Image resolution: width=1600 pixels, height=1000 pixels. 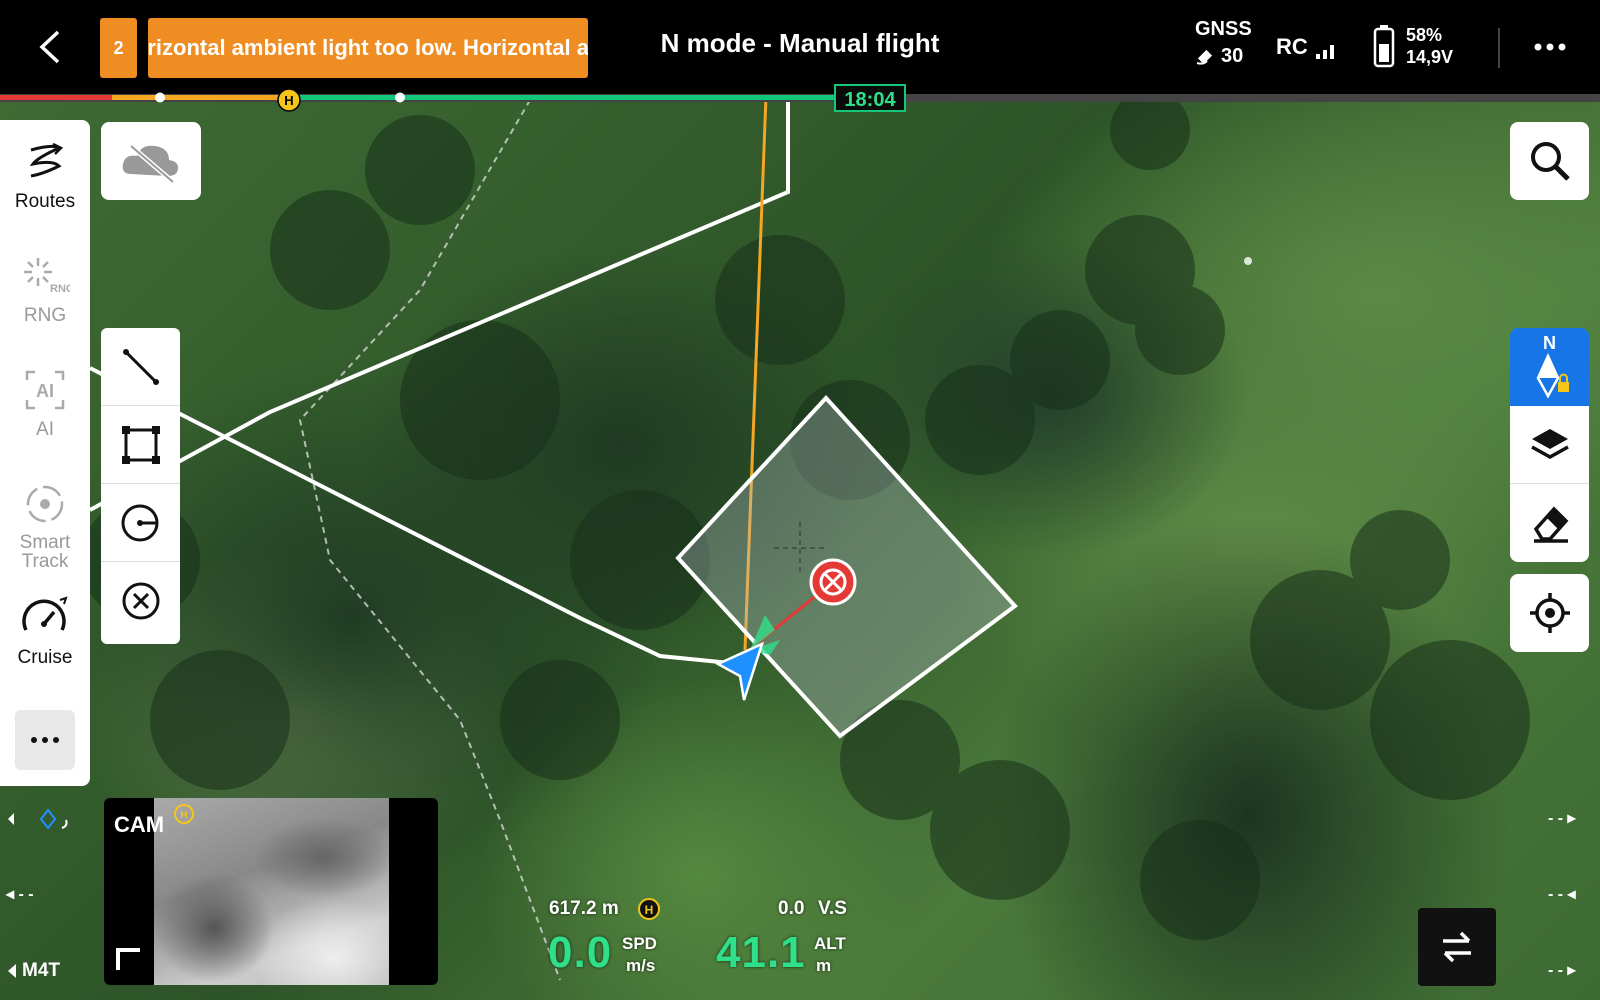 I want to click on polygon-area-icon, so click(x=140, y=444).